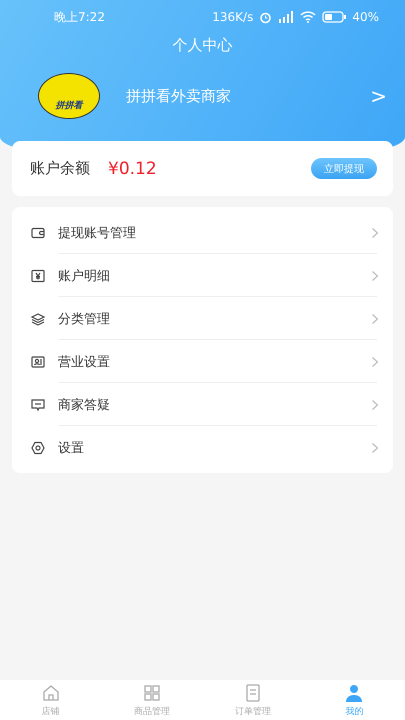  Describe the element at coordinates (308, 17) in the screenshot. I see `wifi-icon` at that location.